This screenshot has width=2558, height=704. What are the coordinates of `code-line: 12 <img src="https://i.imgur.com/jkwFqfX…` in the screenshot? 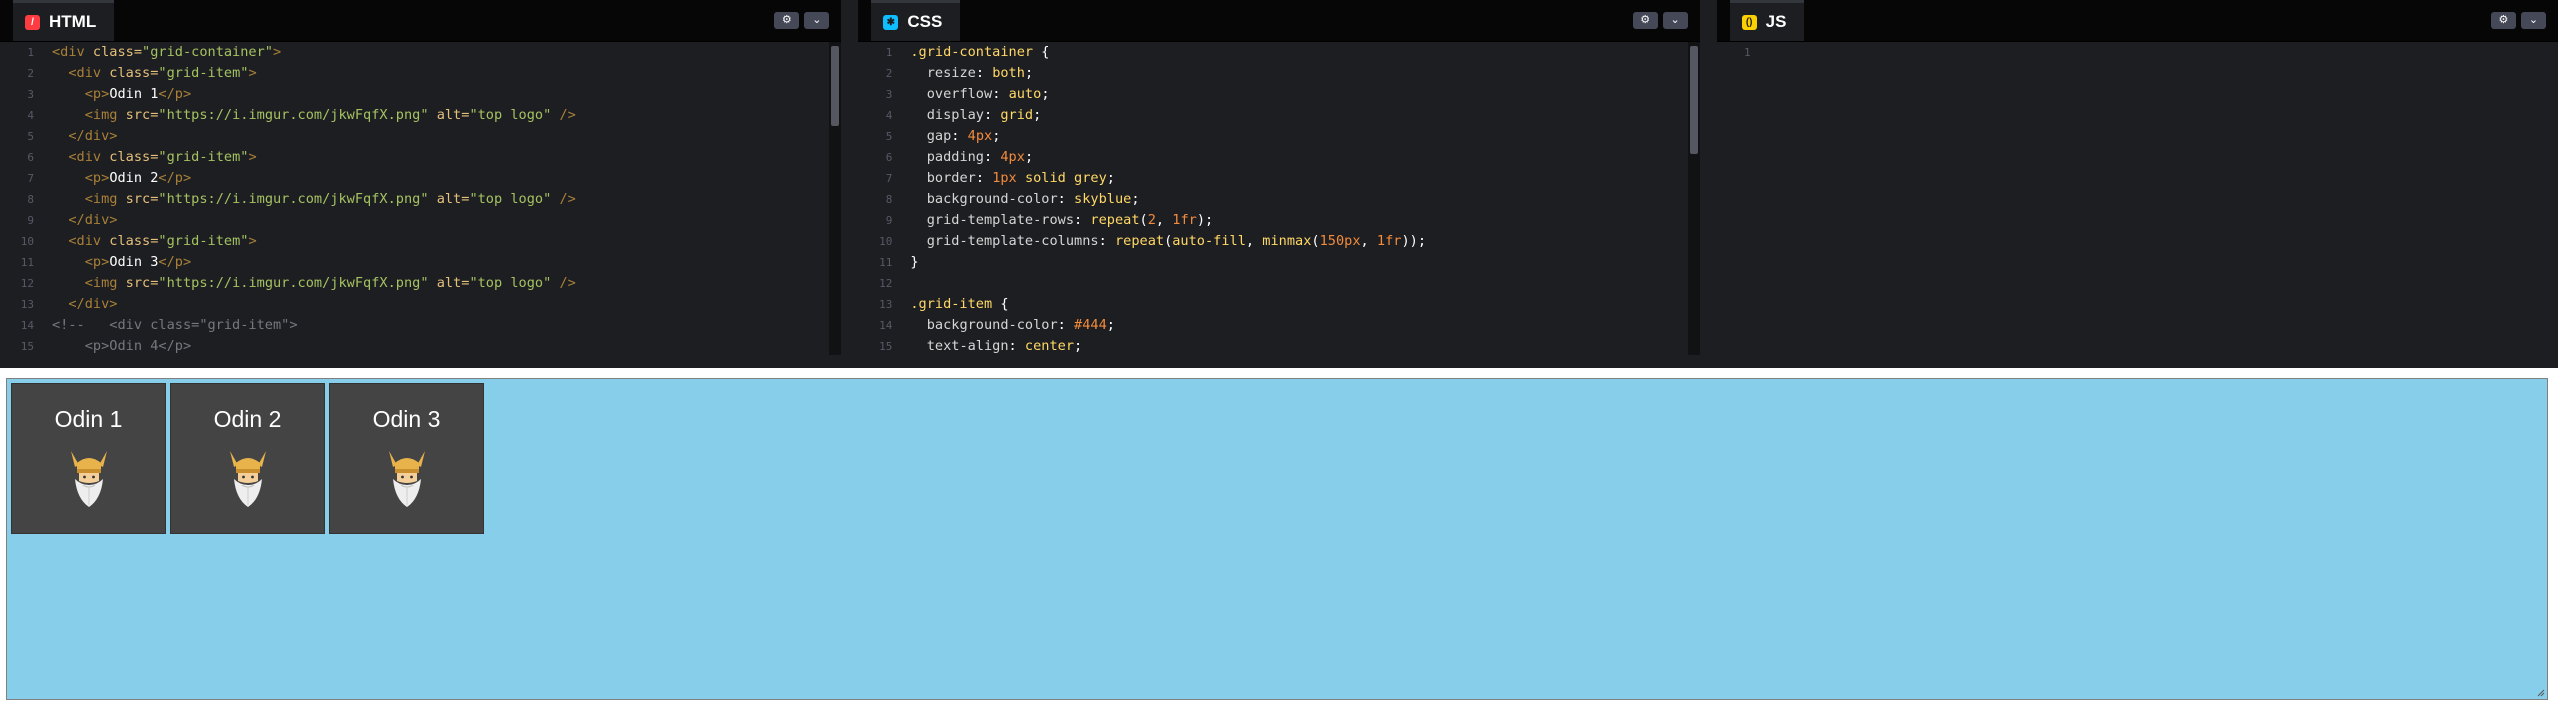 It's located at (420, 283).